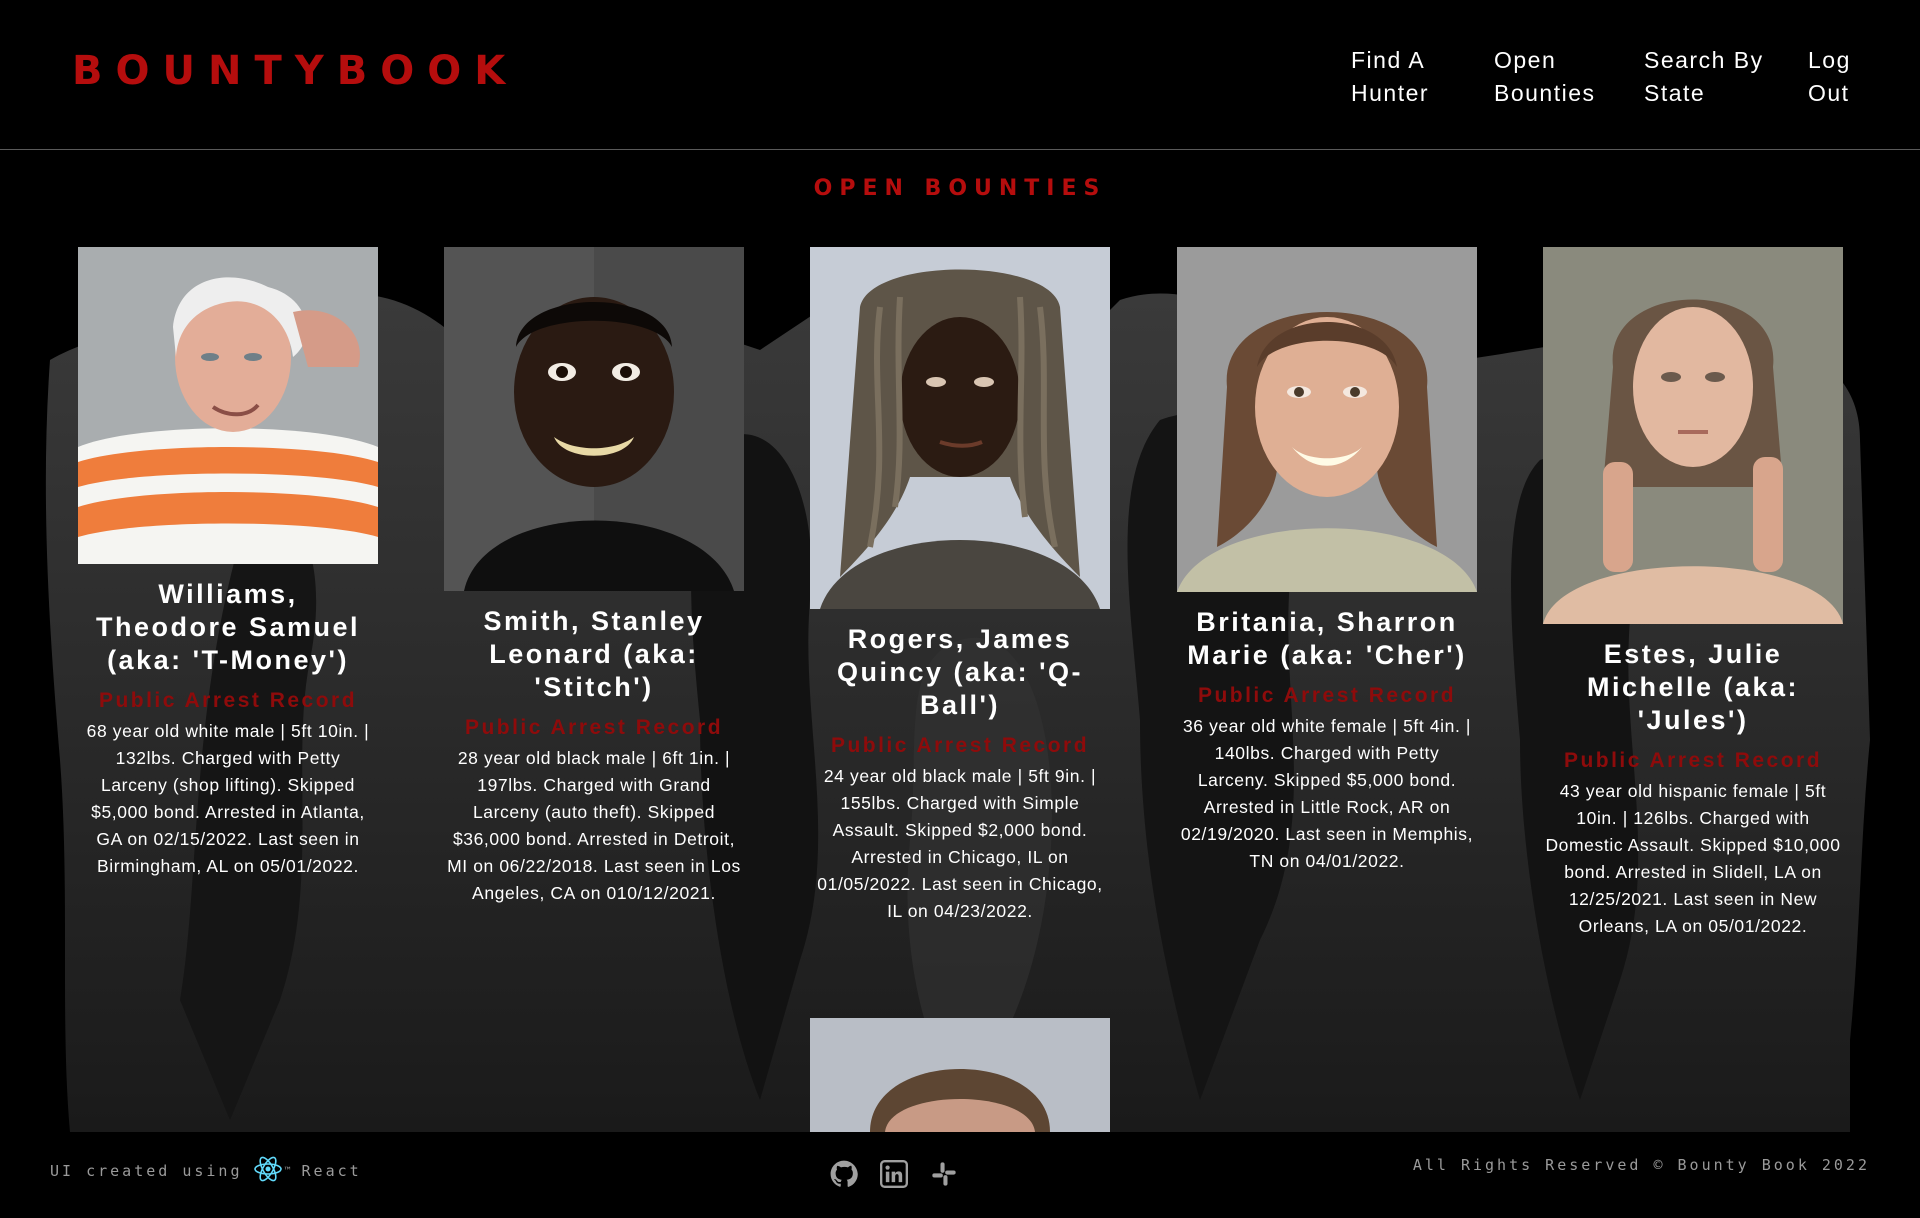  I want to click on bounty-card, so click(960, 1075).